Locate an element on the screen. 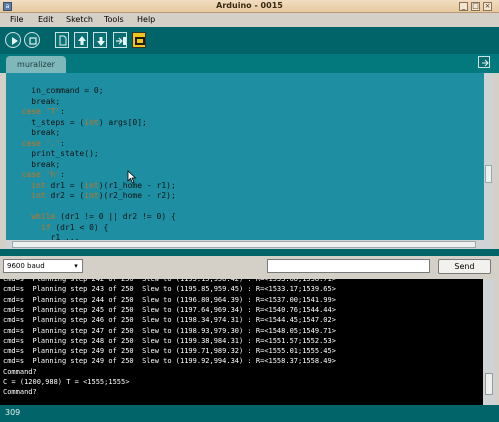  code-line: in_command = 0; is located at coordinates (58, 91).